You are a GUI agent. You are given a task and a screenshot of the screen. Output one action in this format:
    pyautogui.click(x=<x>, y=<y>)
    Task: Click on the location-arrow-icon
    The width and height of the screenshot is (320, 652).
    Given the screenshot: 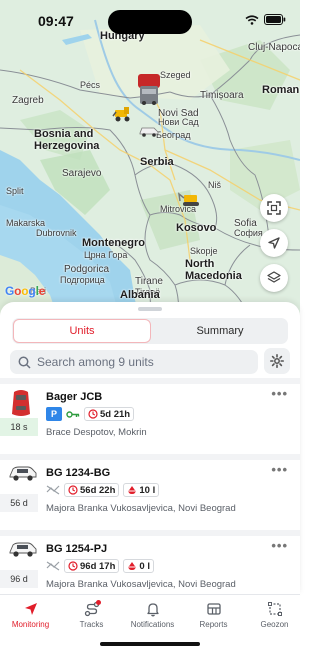 What is the action you would take?
    pyautogui.click(x=274, y=243)
    